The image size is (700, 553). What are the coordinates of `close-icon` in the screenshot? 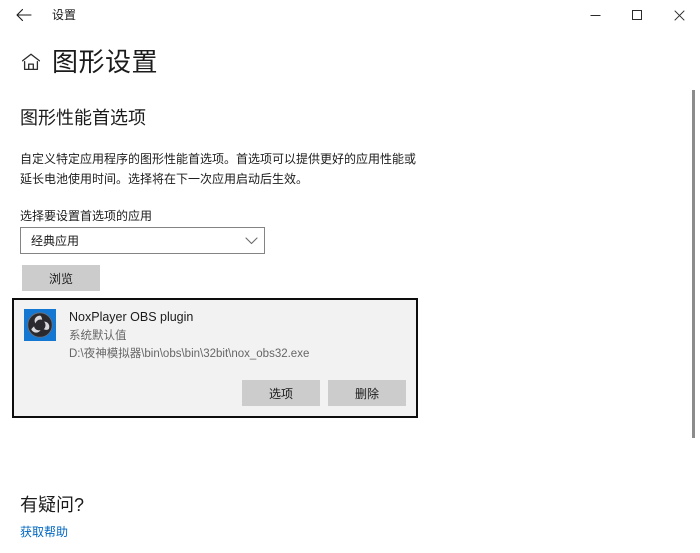 It's located at (679, 15).